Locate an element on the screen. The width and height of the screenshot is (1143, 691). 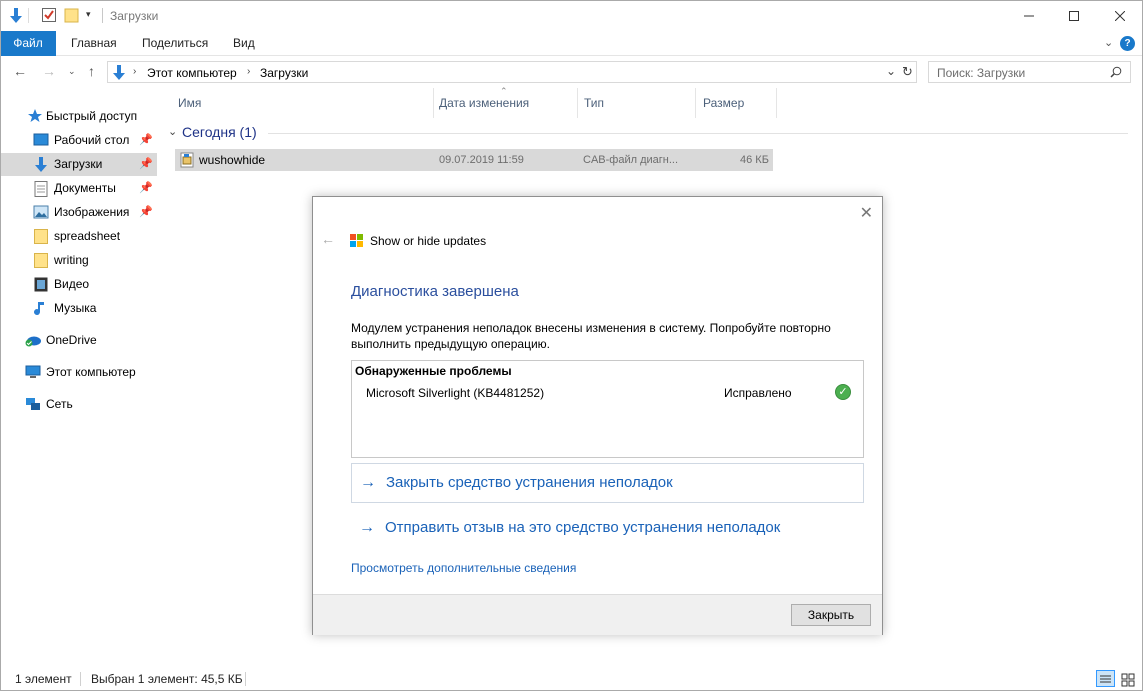
nav-label: Музыка is located at coordinates (75, 308).